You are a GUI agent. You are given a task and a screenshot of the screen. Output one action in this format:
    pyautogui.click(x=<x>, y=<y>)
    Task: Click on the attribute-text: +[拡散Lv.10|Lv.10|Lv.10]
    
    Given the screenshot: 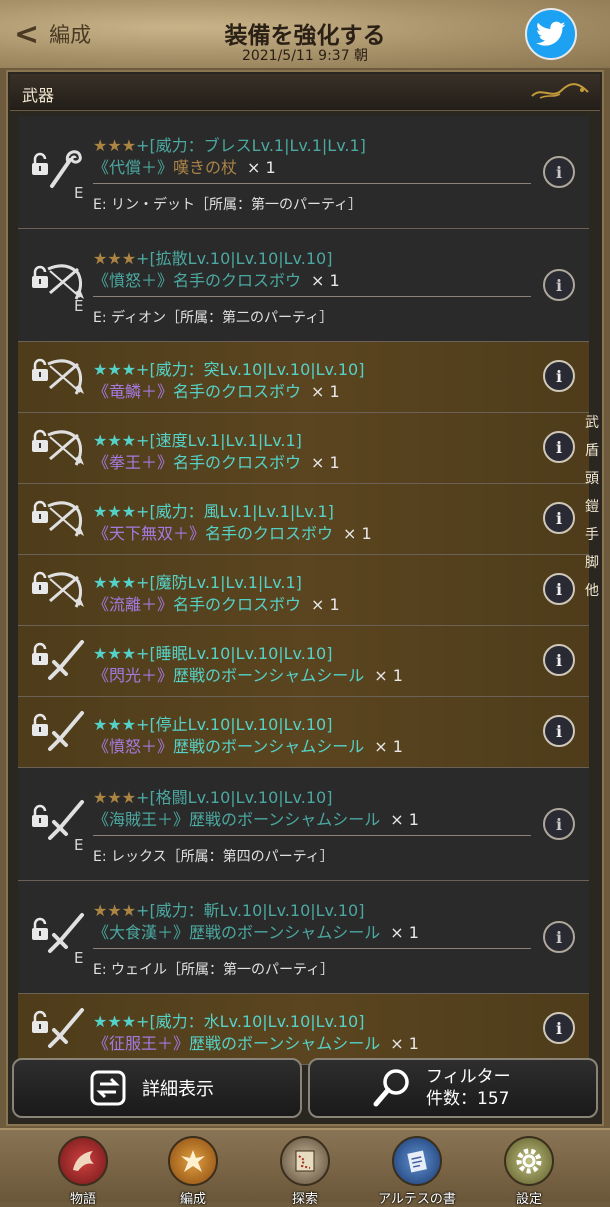 What is the action you would take?
    pyautogui.click(x=234, y=258)
    